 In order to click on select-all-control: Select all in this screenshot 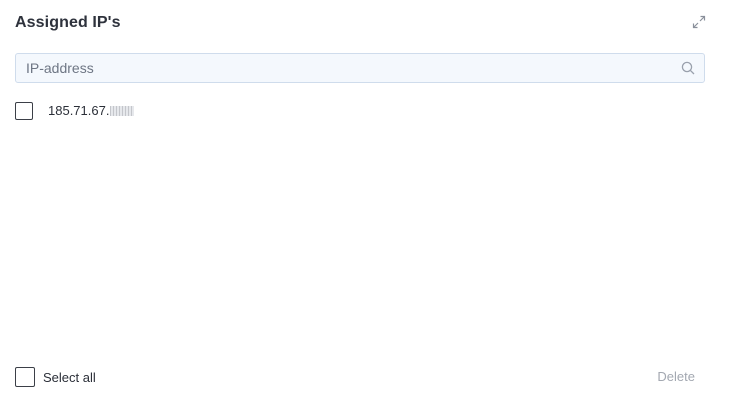, I will do `click(55, 377)`.